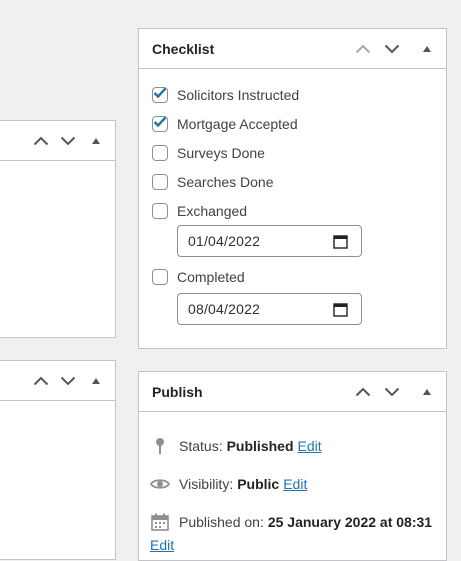 This screenshot has width=461, height=561. Describe the element at coordinates (160, 484) in the screenshot. I see `eye-icon` at that location.